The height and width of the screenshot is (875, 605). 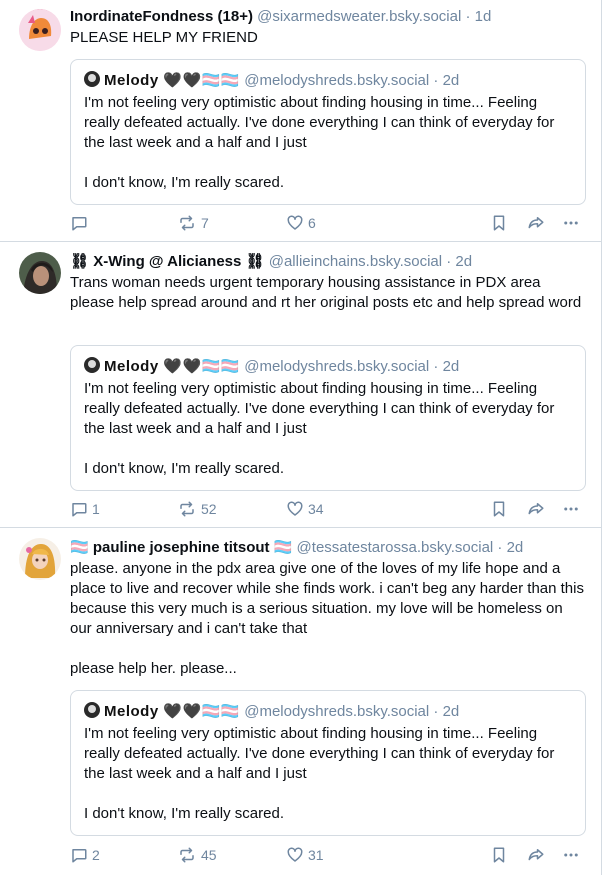 What do you see at coordinates (478, 16) in the screenshot?
I see `post-time: · 1d` at bounding box center [478, 16].